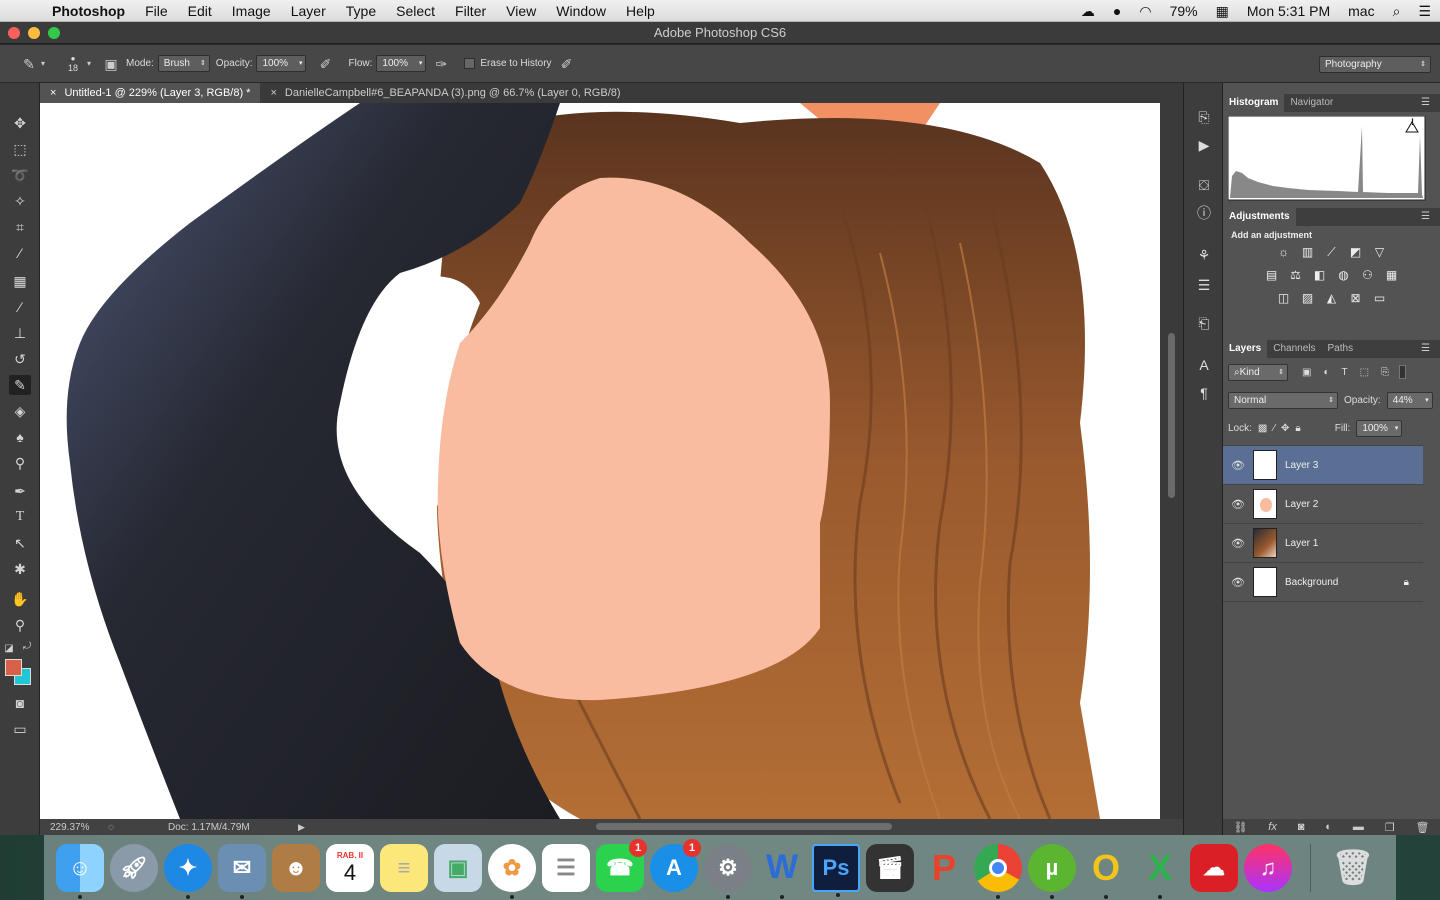 Image resolution: width=1440 pixels, height=900 pixels. What do you see at coordinates (581, 11) in the screenshot?
I see `menu-window: Window` at bounding box center [581, 11].